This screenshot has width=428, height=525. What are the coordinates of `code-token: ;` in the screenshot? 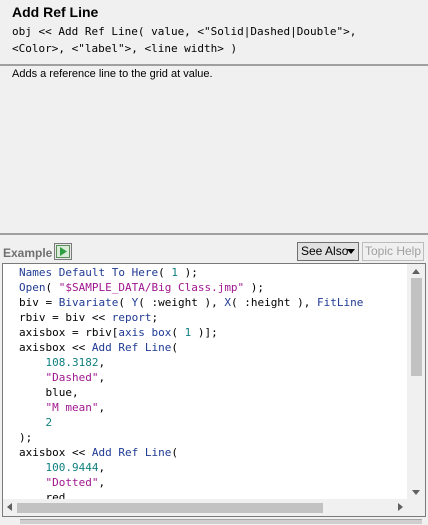 It's located at (155, 317).